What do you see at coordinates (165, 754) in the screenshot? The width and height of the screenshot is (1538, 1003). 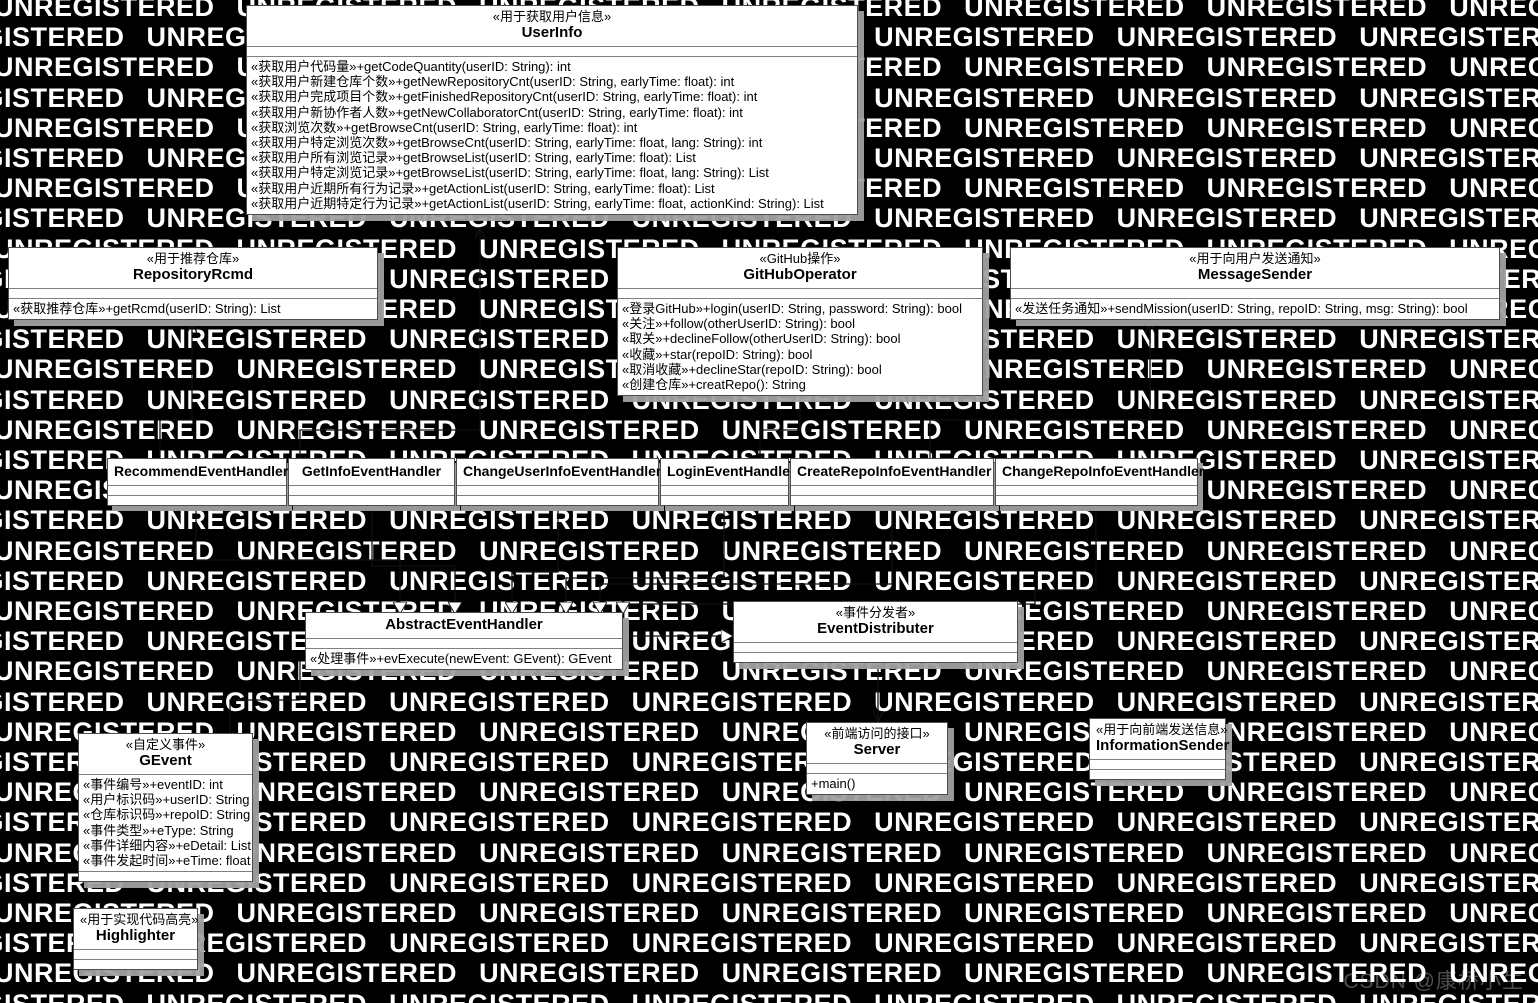 I see `class-header: «自定义事件» GEvent` at bounding box center [165, 754].